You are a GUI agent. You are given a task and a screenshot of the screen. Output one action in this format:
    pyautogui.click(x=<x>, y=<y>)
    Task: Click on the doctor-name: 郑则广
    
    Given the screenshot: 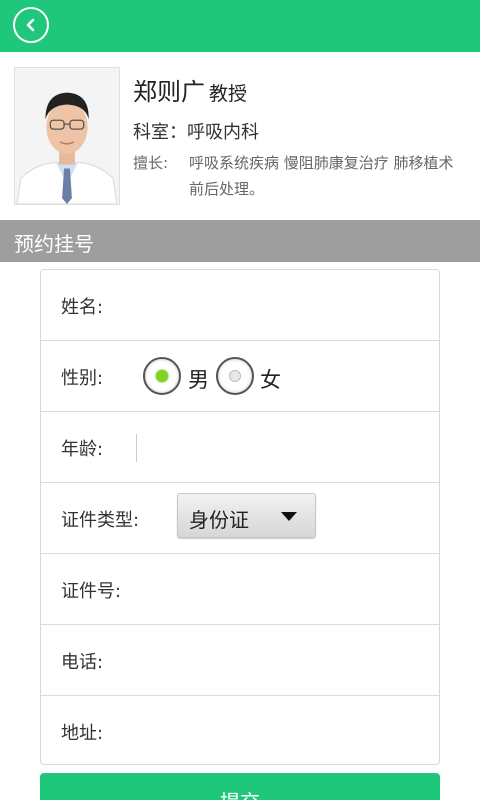 What is the action you would take?
    pyautogui.click(x=169, y=92)
    